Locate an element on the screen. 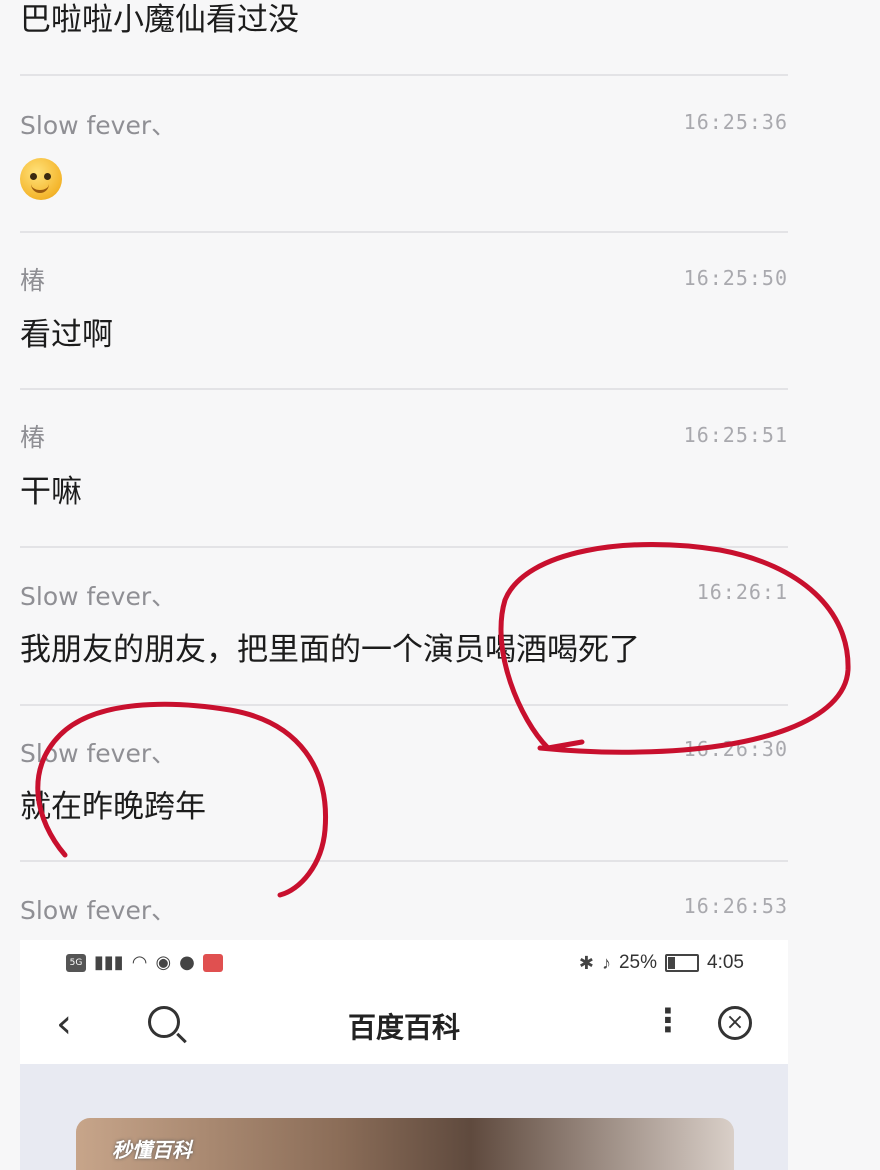 Image resolution: width=880 pixels, height=1170 pixels. more-icon: ⋮ is located at coordinates (668, 1020).